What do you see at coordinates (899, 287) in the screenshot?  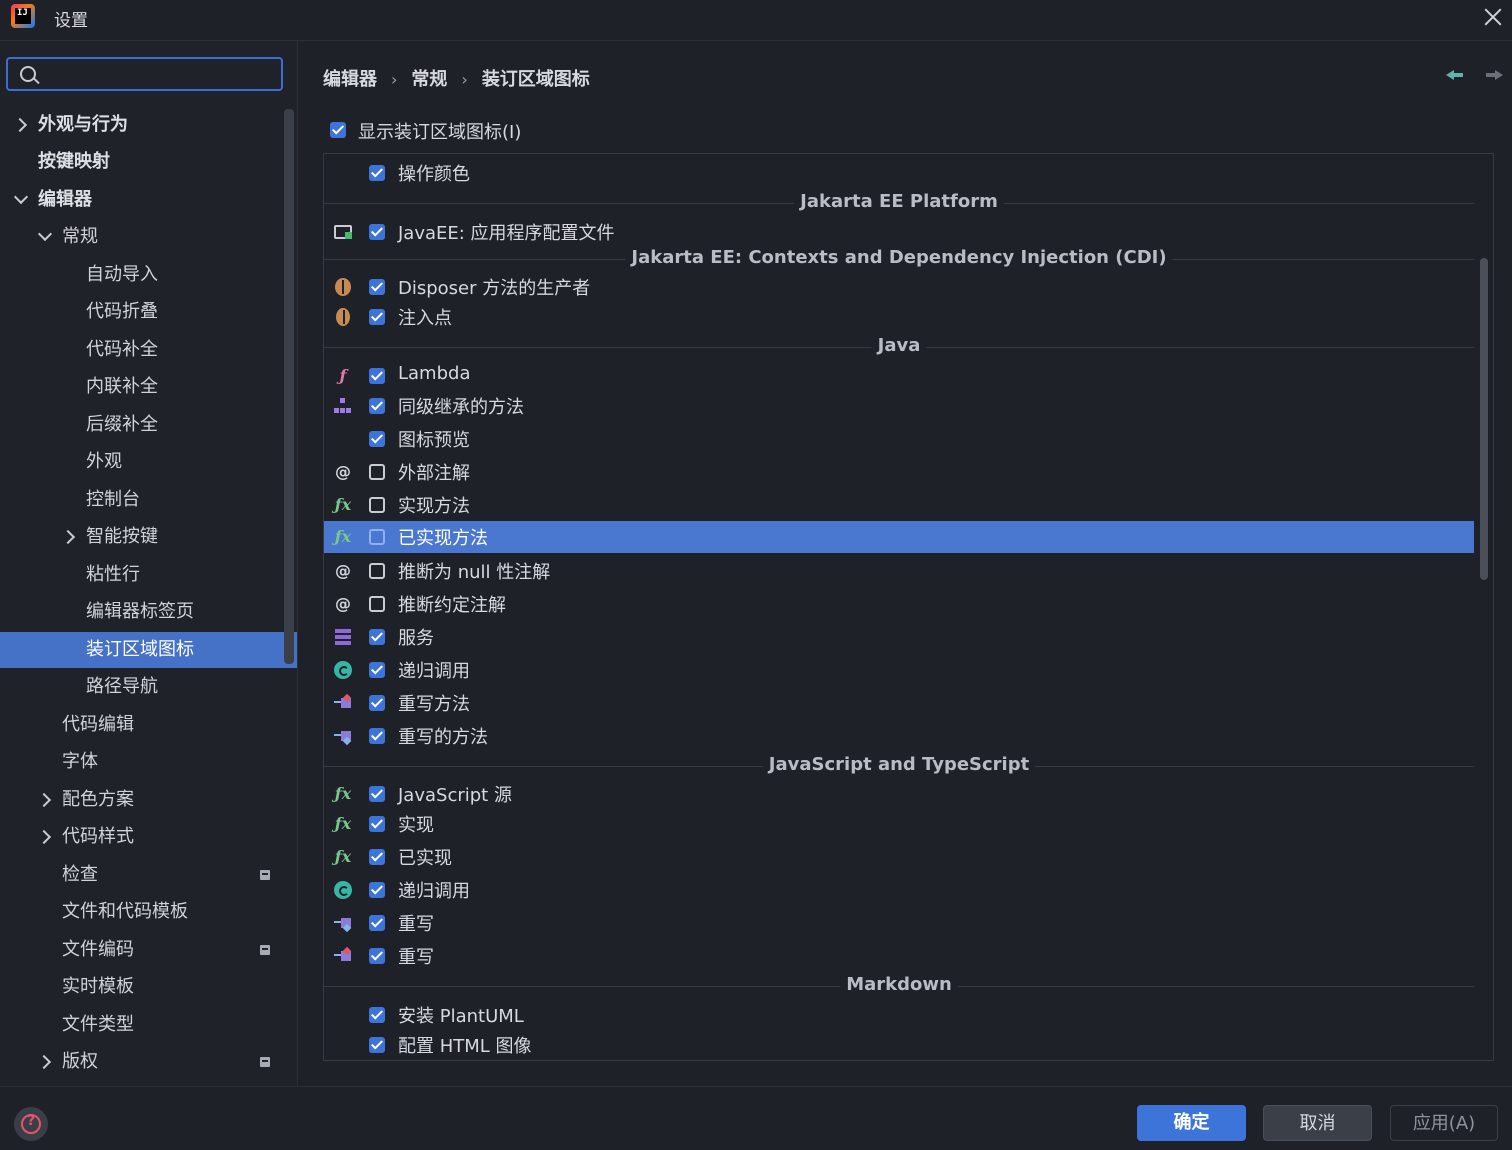 I see `list-item: Disposer 方法的生产者` at bounding box center [899, 287].